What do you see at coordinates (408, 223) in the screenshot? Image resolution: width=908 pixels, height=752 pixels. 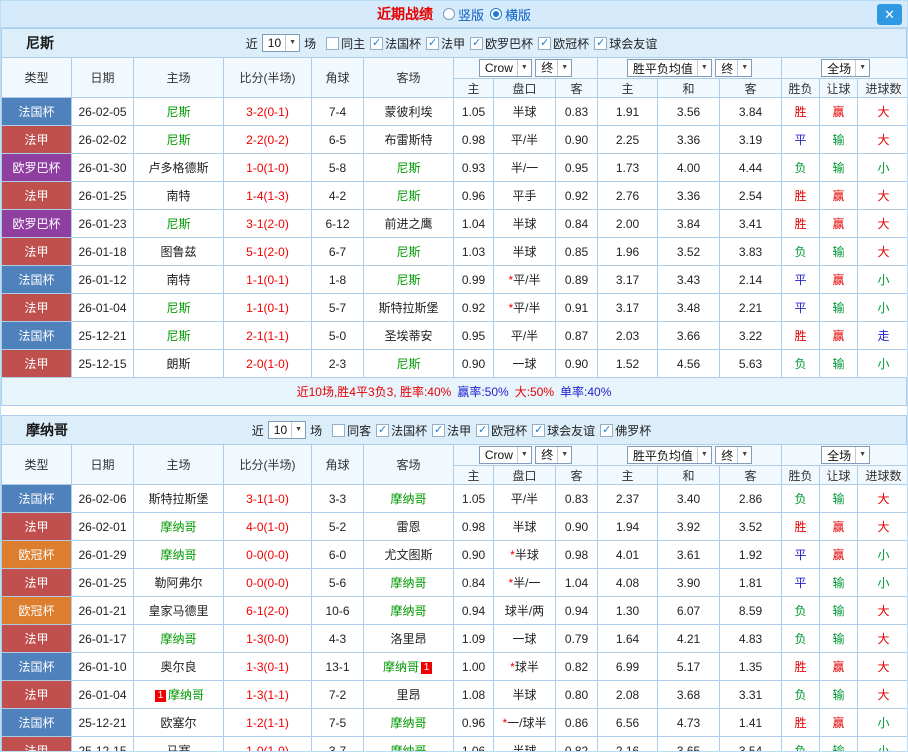 I see `cell-away-team: 前进之鹰` at bounding box center [408, 223].